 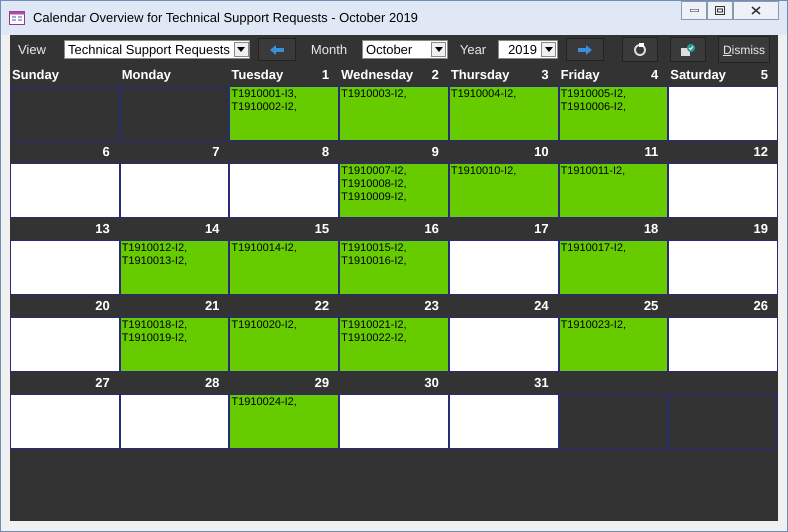 I want to click on left-arrow-icon, so click(x=277, y=50).